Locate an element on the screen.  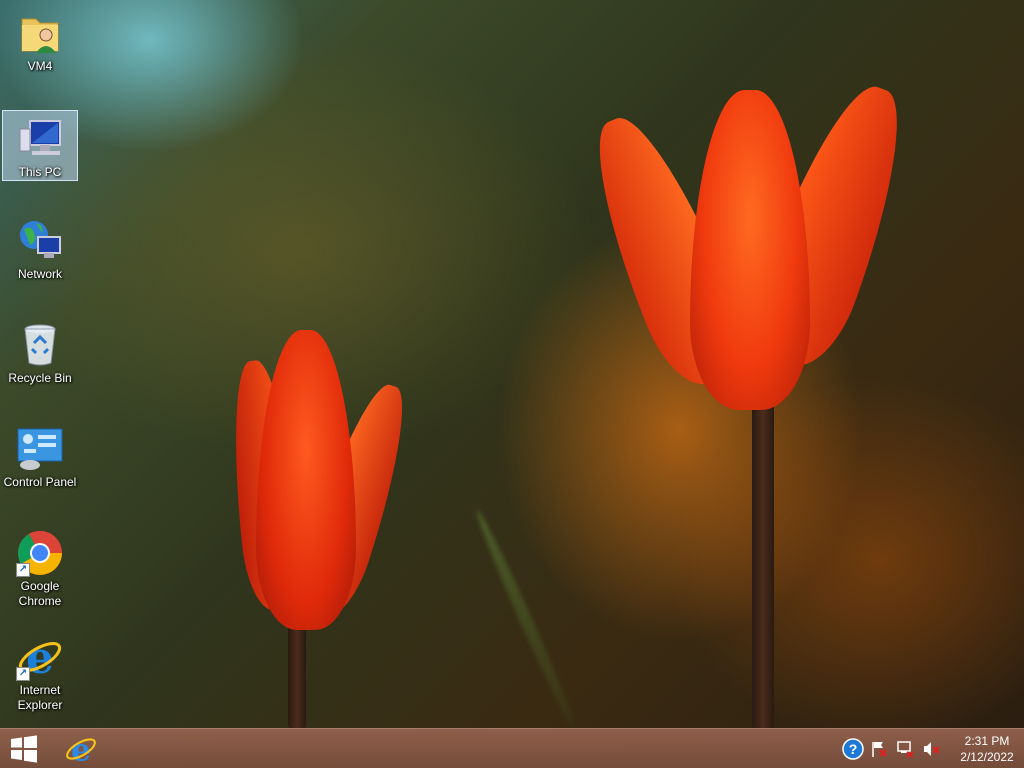
desktop-icon-control-panel: Control Panel is located at coordinates (40, 455).